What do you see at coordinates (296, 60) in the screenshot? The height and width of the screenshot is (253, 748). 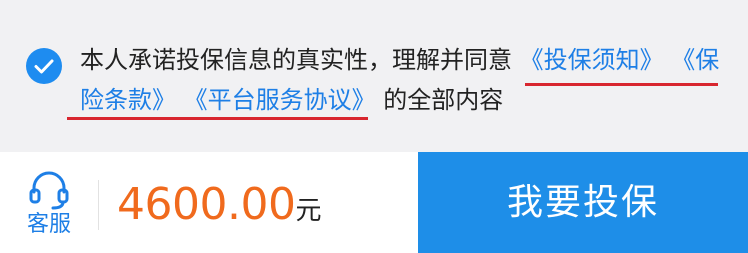 I see `agreement-prefix: 本人承诺投保信息的真实性，理解并同意` at bounding box center [296, 60].